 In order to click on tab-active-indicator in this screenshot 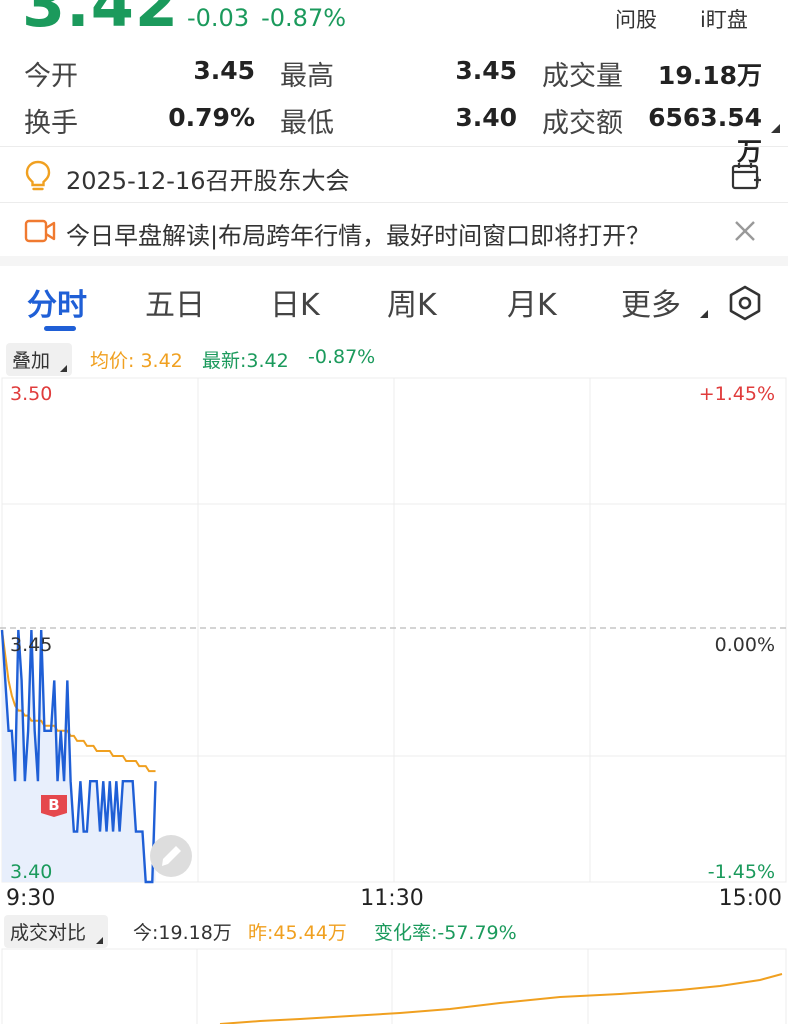, I will do `click(60, 328)`.